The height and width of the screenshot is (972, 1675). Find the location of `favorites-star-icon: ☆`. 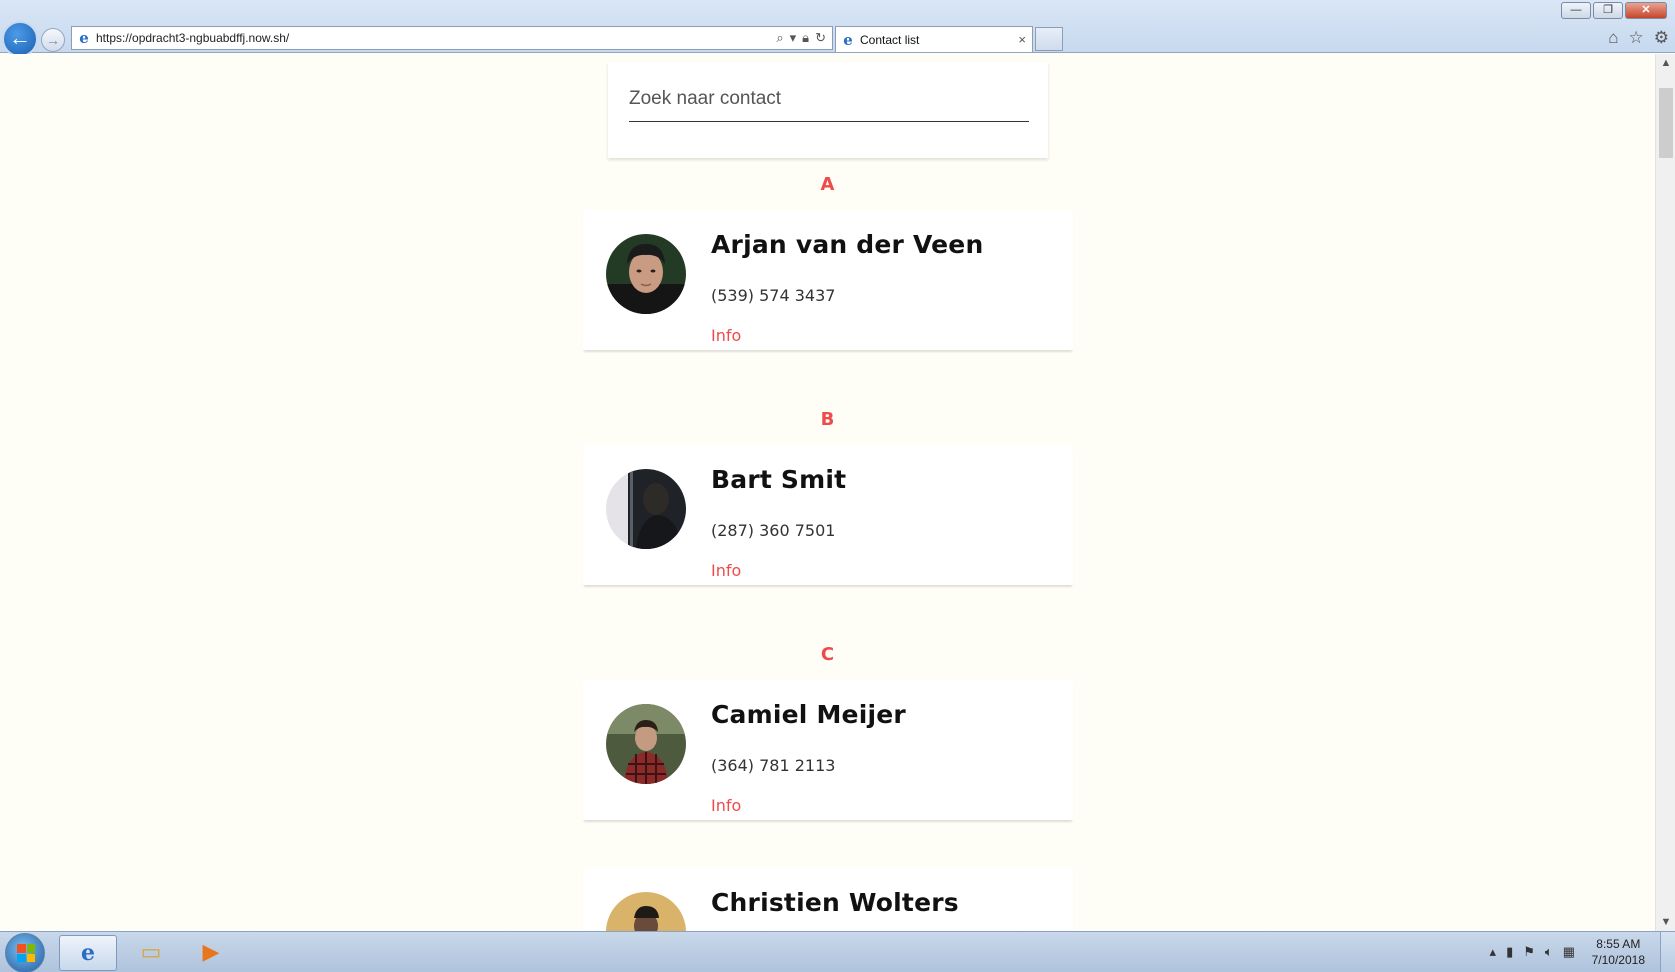

favorites-star-icon: ☆ is located at coordinates (1636, 38).